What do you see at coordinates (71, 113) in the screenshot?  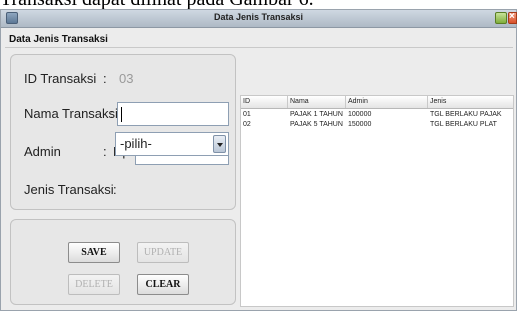 I see `nama-transaksi-label: Nama Transaksi` at bounding box center [71, 113].